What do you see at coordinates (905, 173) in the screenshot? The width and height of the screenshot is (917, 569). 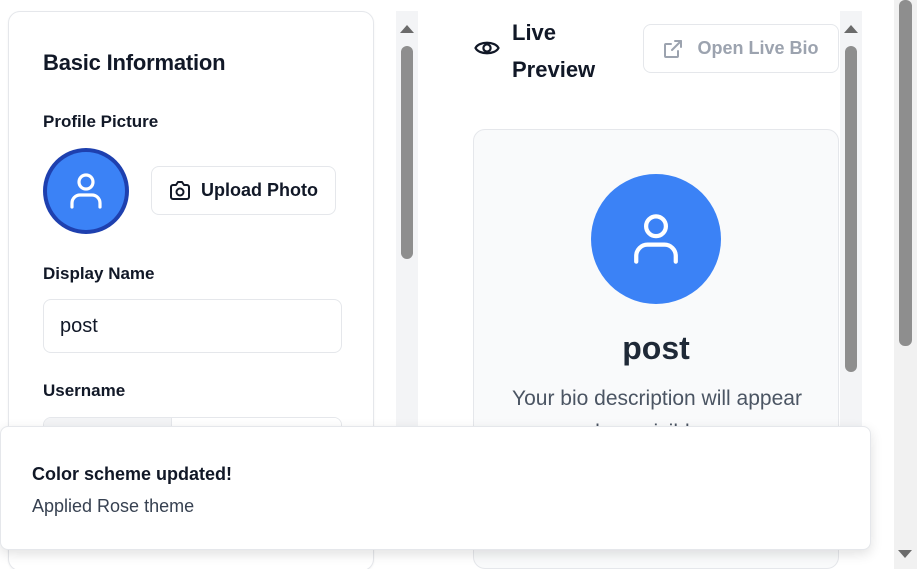 I see `window-scroll-thumb` at bounding box center [905, 173].